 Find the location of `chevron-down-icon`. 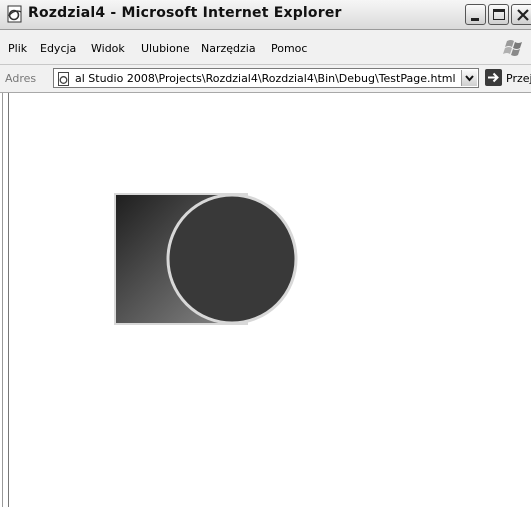

chevron-down-icon is located at coordinates (469, 78).